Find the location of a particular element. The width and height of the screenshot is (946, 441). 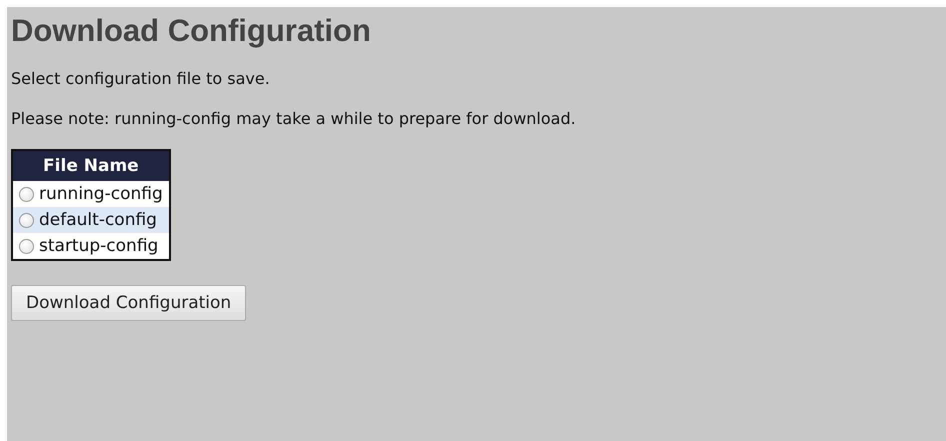

instruction-text: Please note: running-config may take a while to prepare for download. is located at coordinates (294, 119).